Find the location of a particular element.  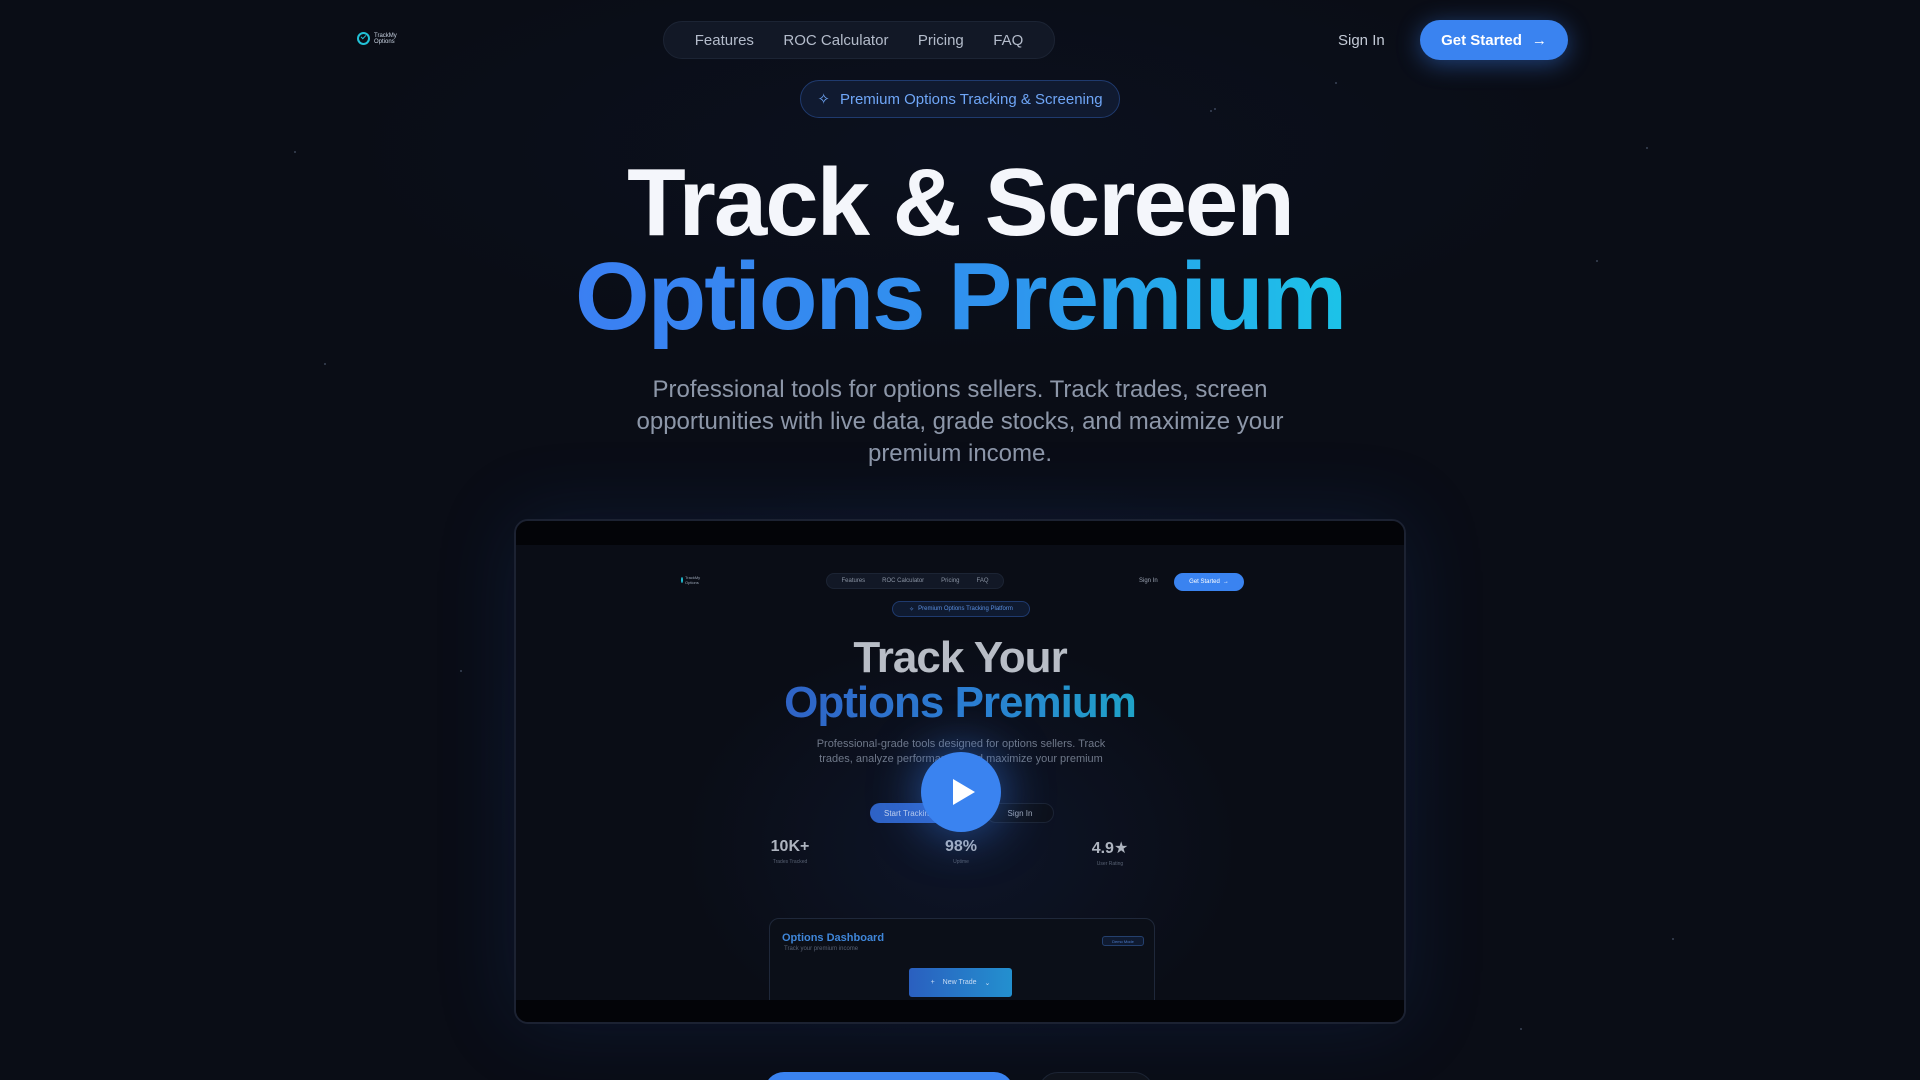

play-icon is located at coordinates (964, 792).